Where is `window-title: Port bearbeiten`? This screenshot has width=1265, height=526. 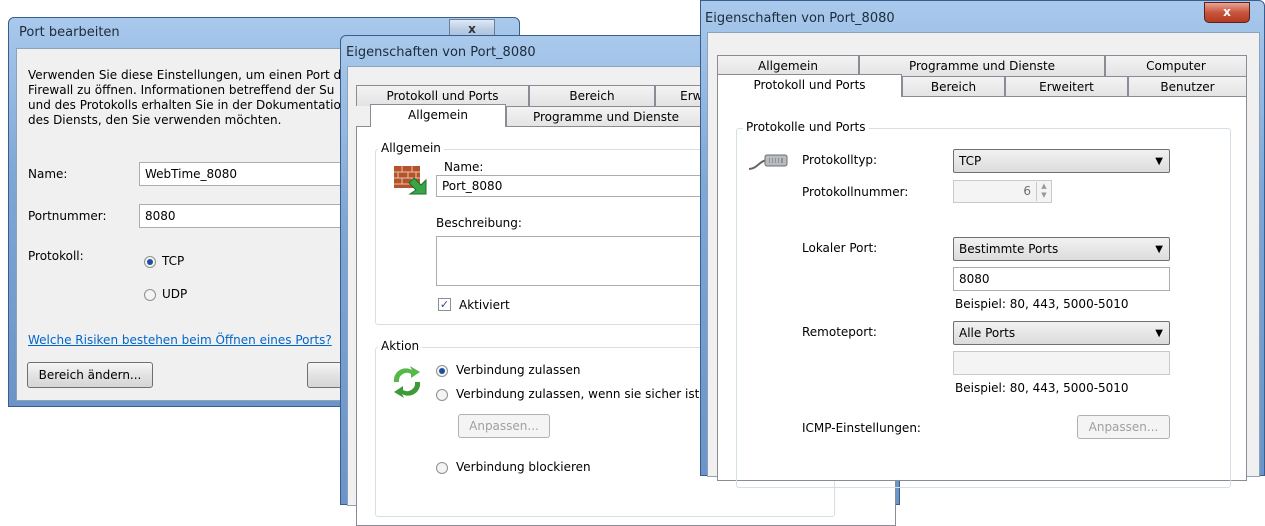 window-title: Port bearbeiten is located at coordinates (69, 32).